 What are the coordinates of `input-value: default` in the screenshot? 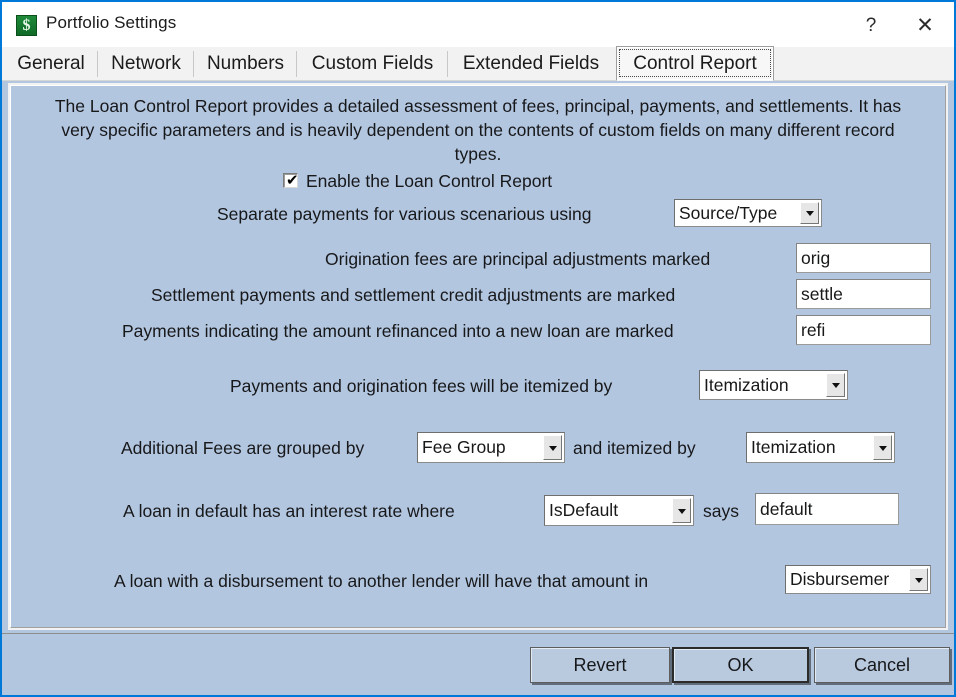 It's located at (786, 508).